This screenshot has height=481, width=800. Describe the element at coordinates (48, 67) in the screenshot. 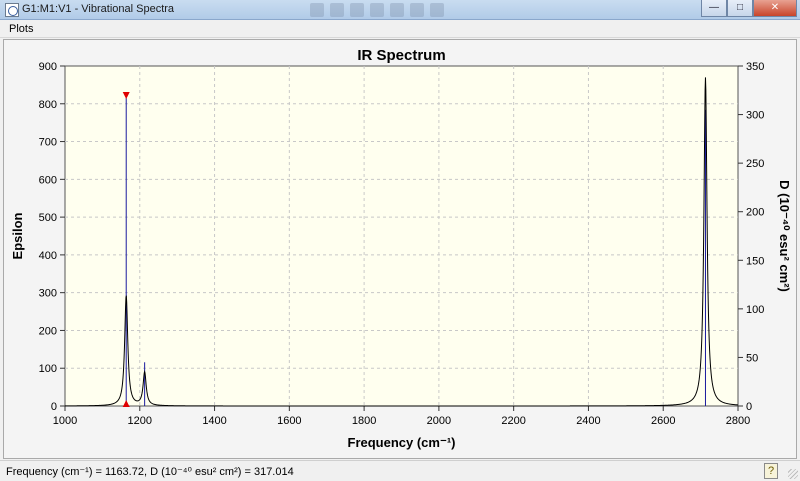

I see `y-left-tick-label: 900` at that location.